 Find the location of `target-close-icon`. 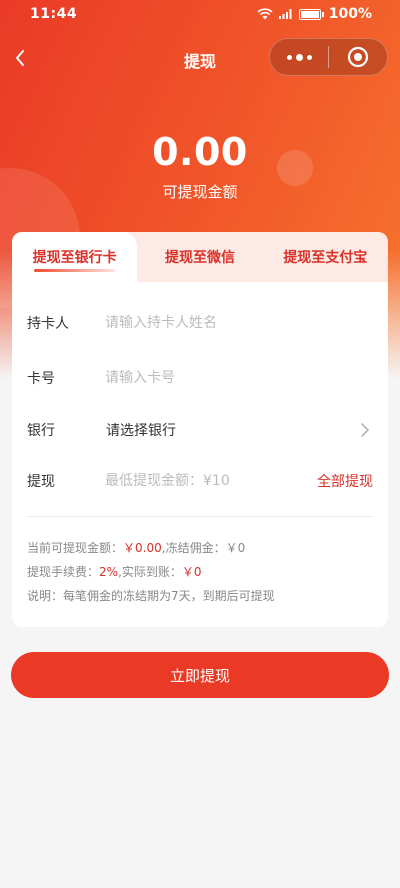

target-close-icon is located at coordinates (358, 57).